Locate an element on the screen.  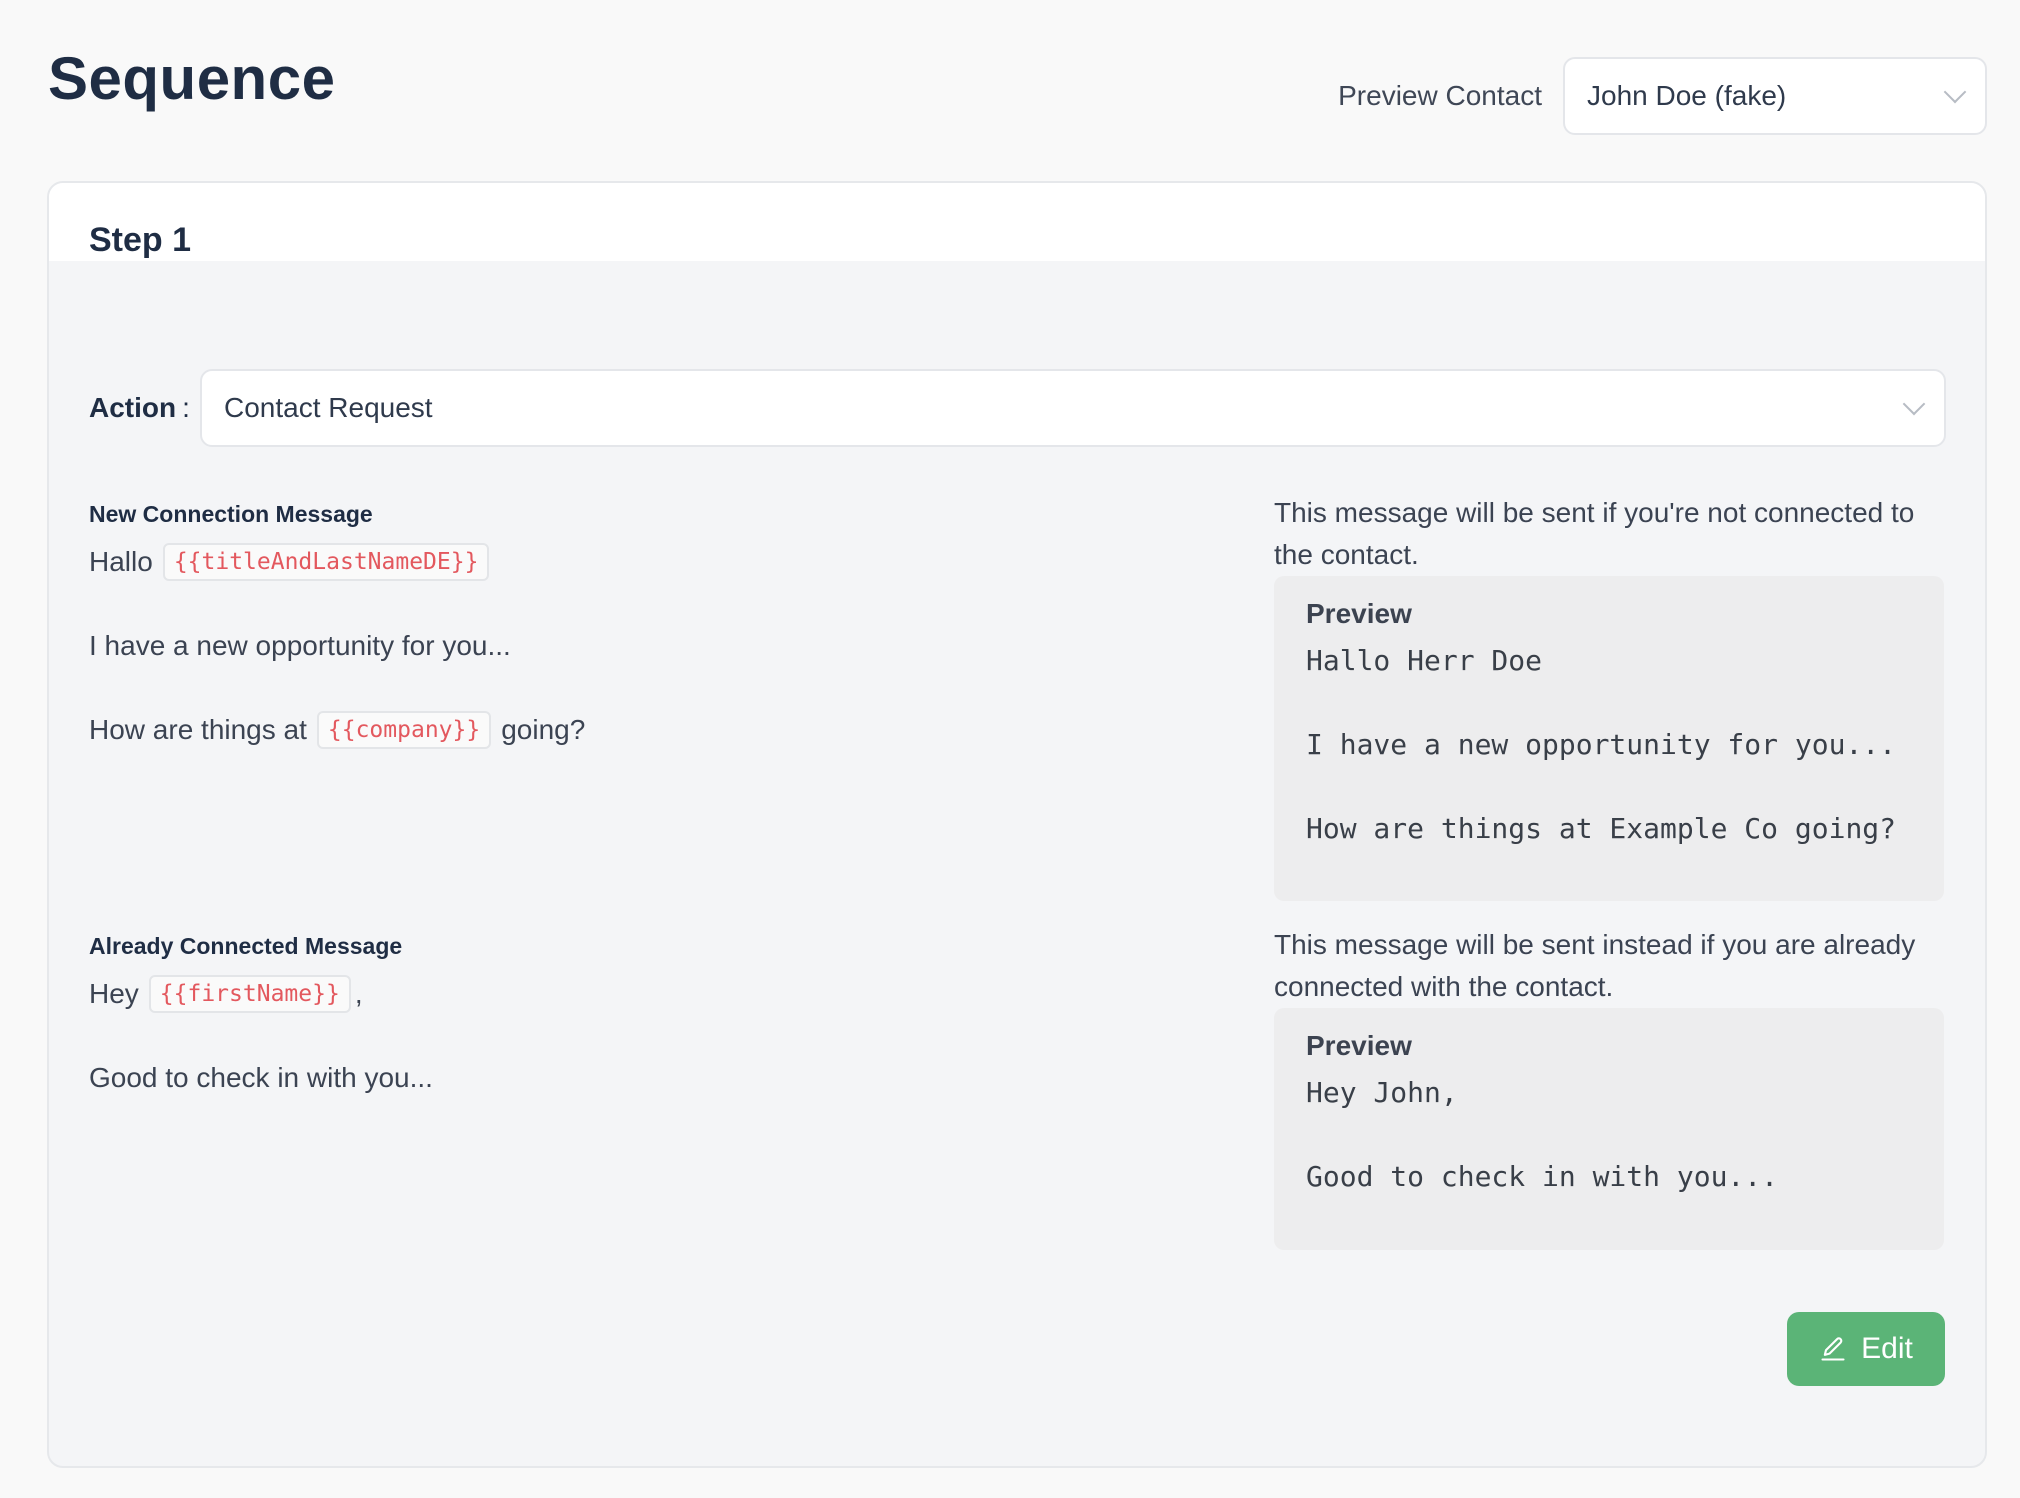
preview-contact-control: Preview Contact John Doe (fake) is located at coordinates (1662, 96).